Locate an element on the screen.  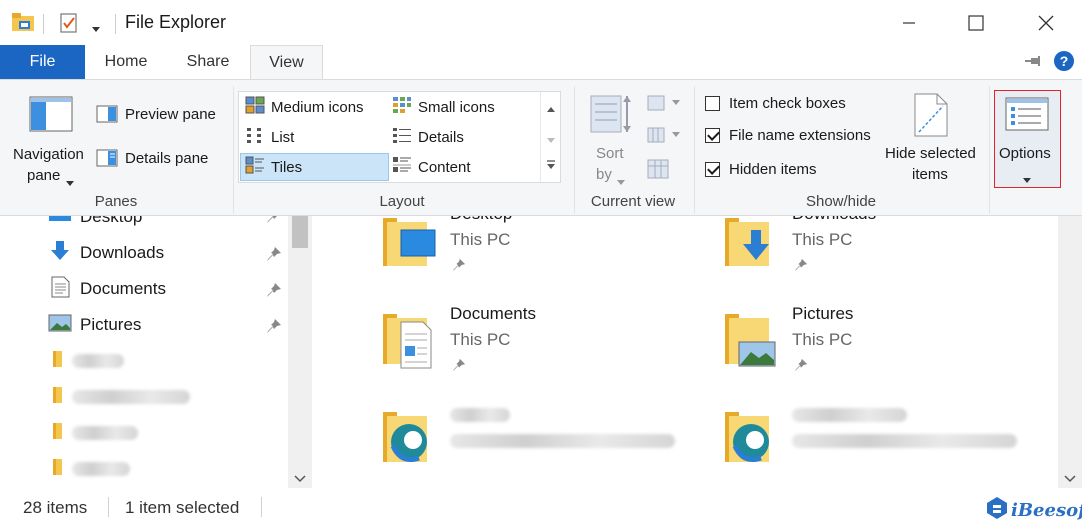
tile-downloads: Downloads This PC is located at coordinates (867, 246).